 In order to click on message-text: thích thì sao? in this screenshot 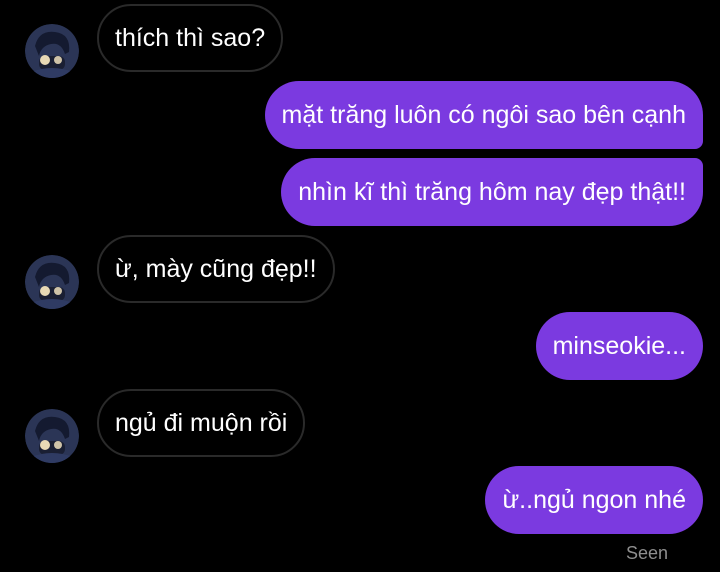, I will do `click(190, 38)`.